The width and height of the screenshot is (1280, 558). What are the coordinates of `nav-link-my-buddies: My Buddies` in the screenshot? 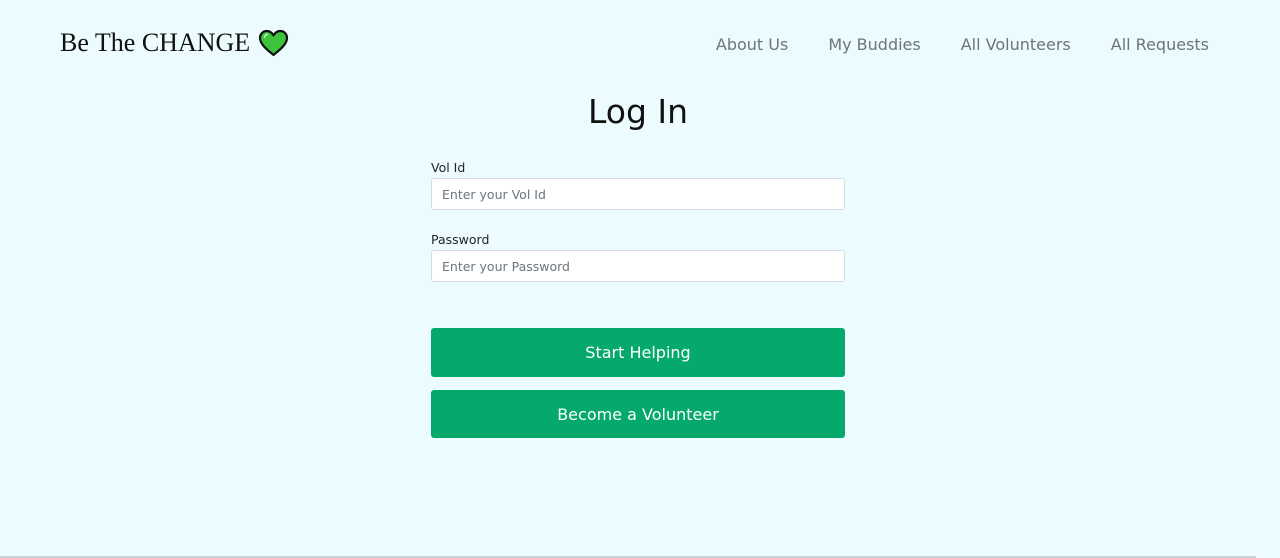 It's located at (874, 44).